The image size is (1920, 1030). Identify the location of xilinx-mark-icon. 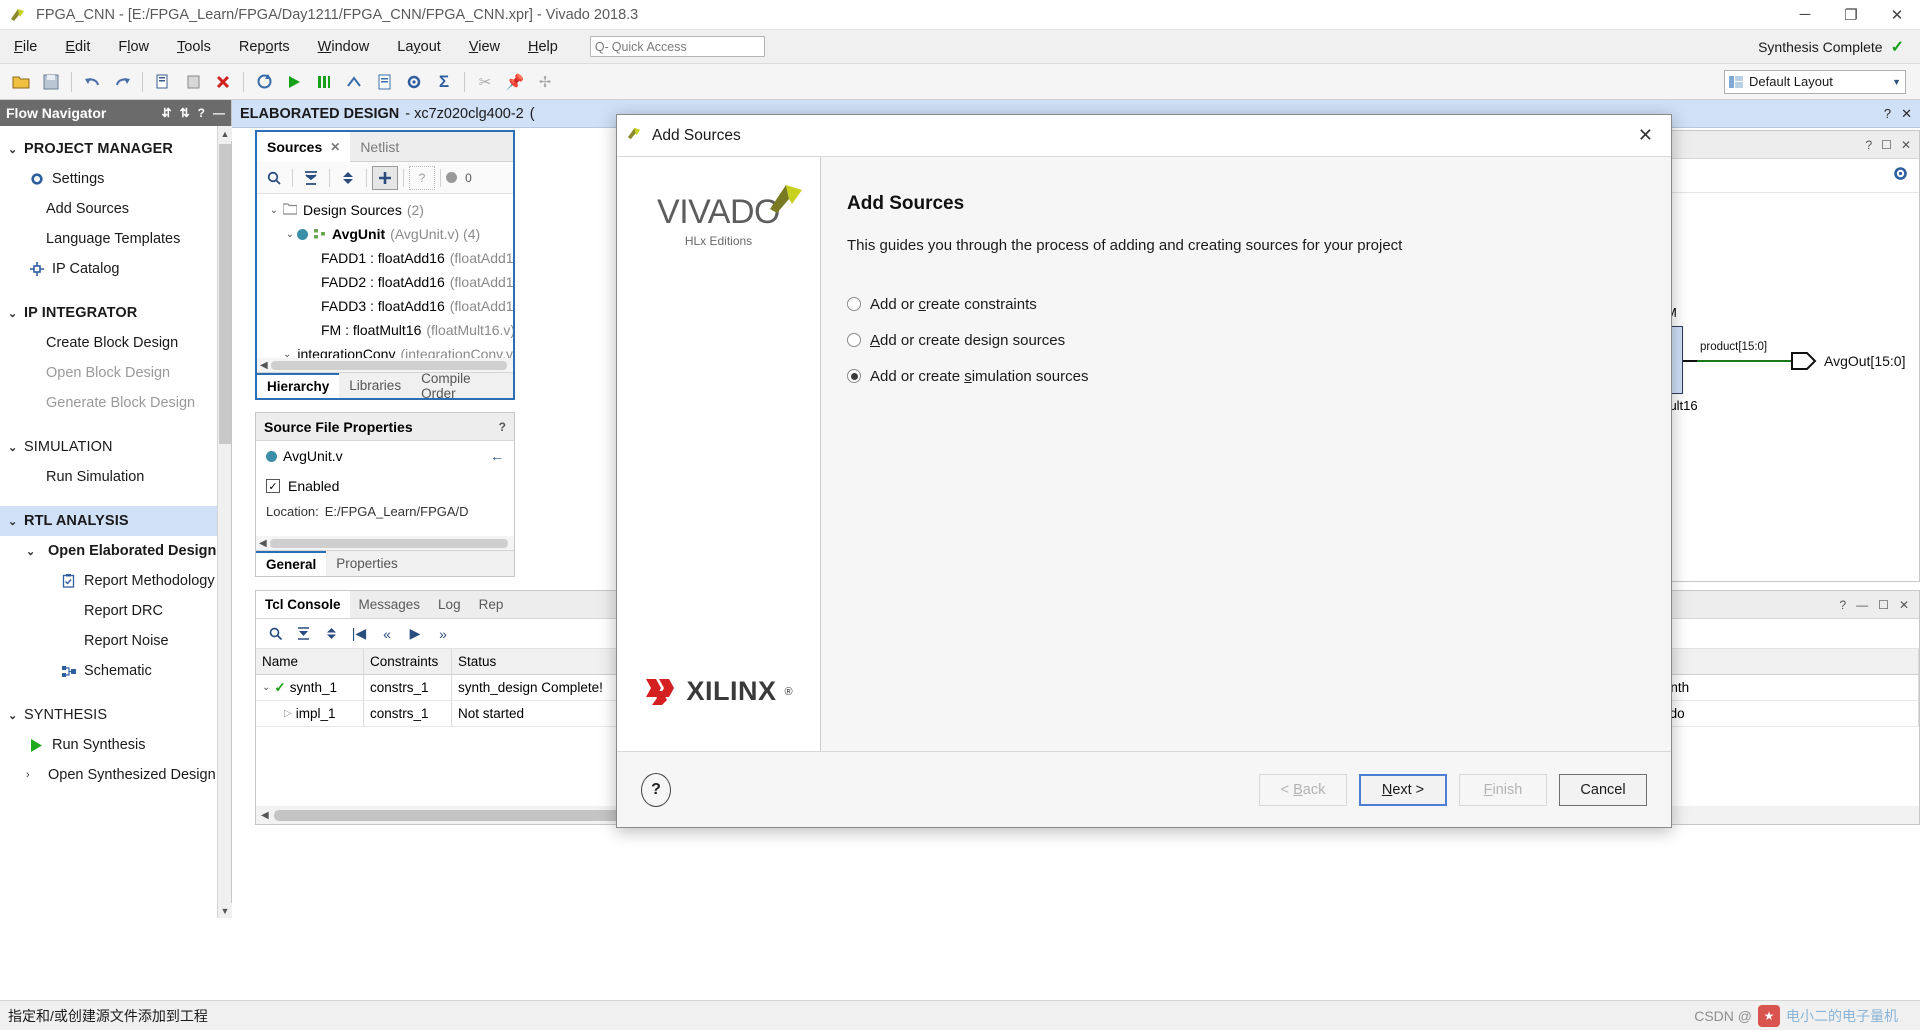
(660, 691).